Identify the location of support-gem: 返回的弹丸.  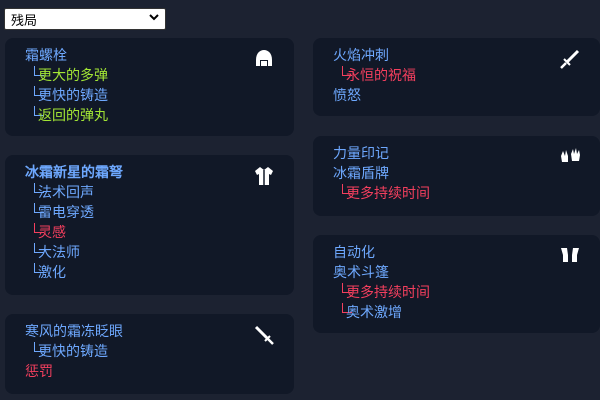
(73, 116).